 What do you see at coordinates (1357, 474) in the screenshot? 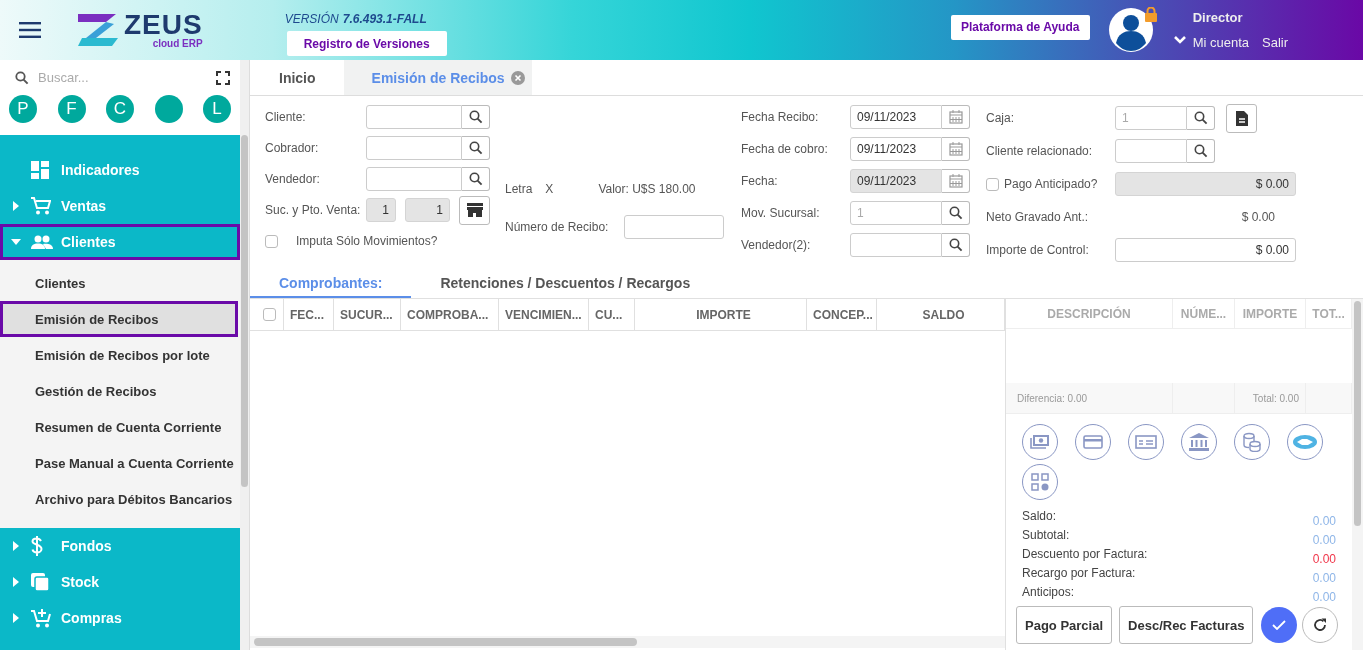
I see `panel-scrollbar` at bounding box center [1357, 474].